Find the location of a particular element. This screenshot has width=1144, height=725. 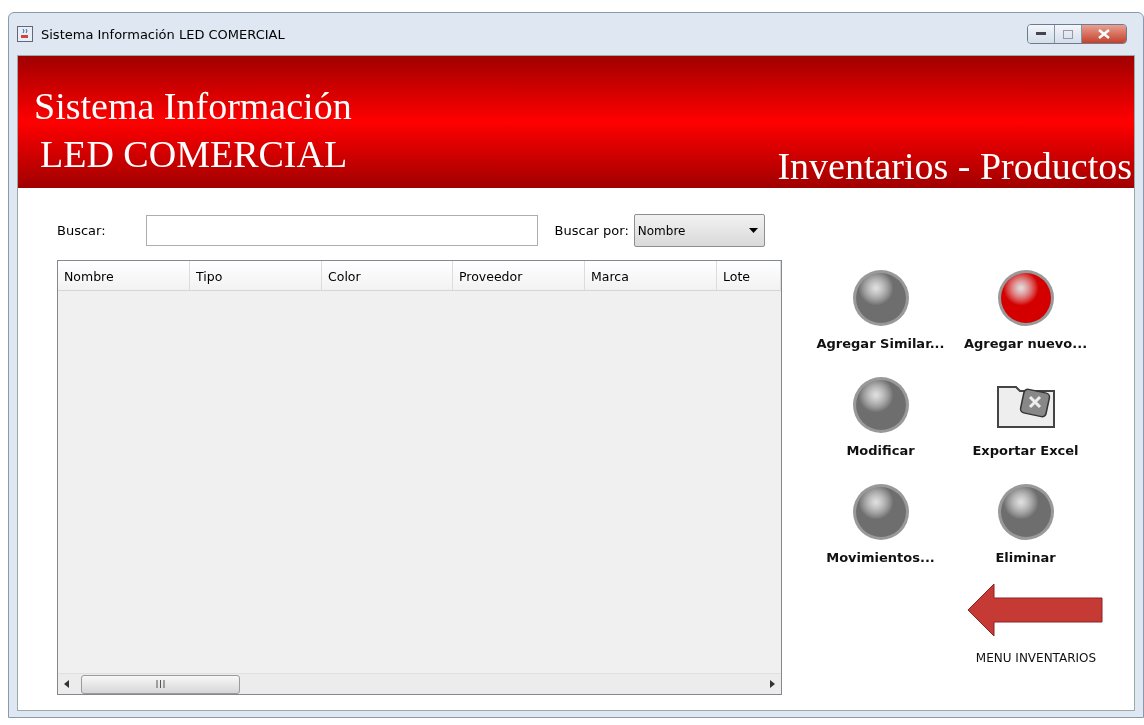

column-header: Lote is located at coordinates (749, 275).